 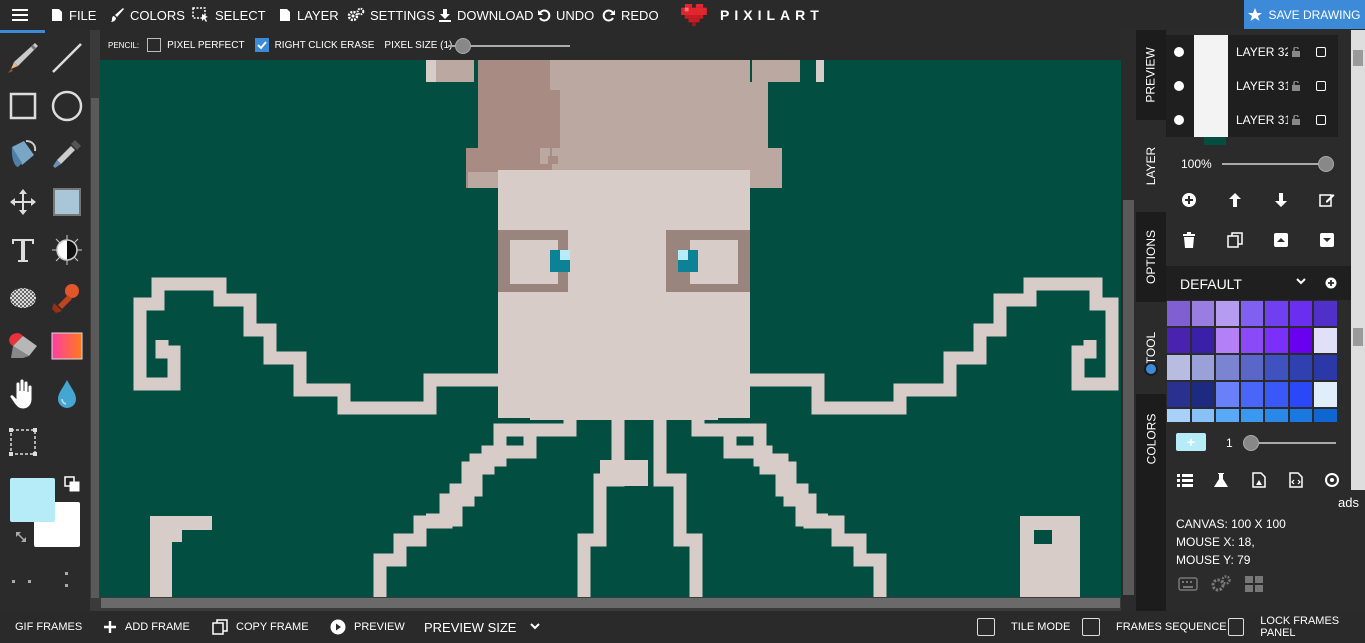 What do you see at coordinates (486, 627) in the screenshot?
I see `preview-size-select: PREVIEW SIZE` at bounding box center [486, 627].